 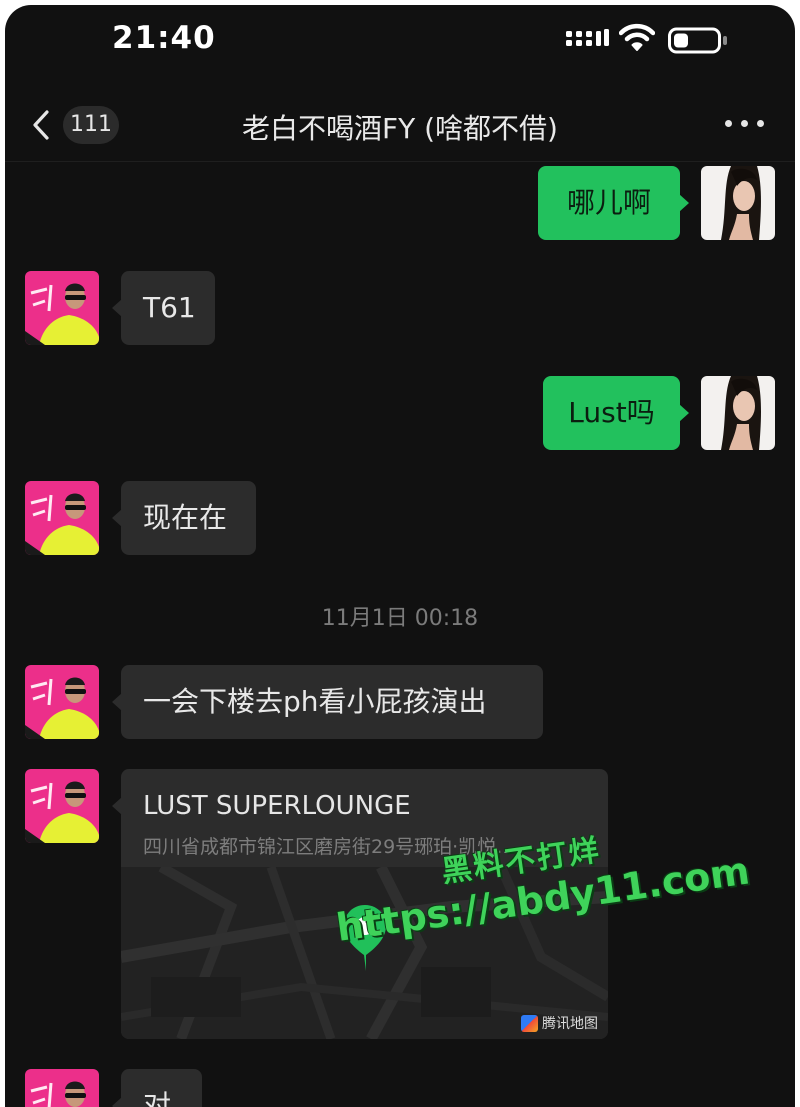 I want to click on status-time: 21:40, so click(x=164, y=38).